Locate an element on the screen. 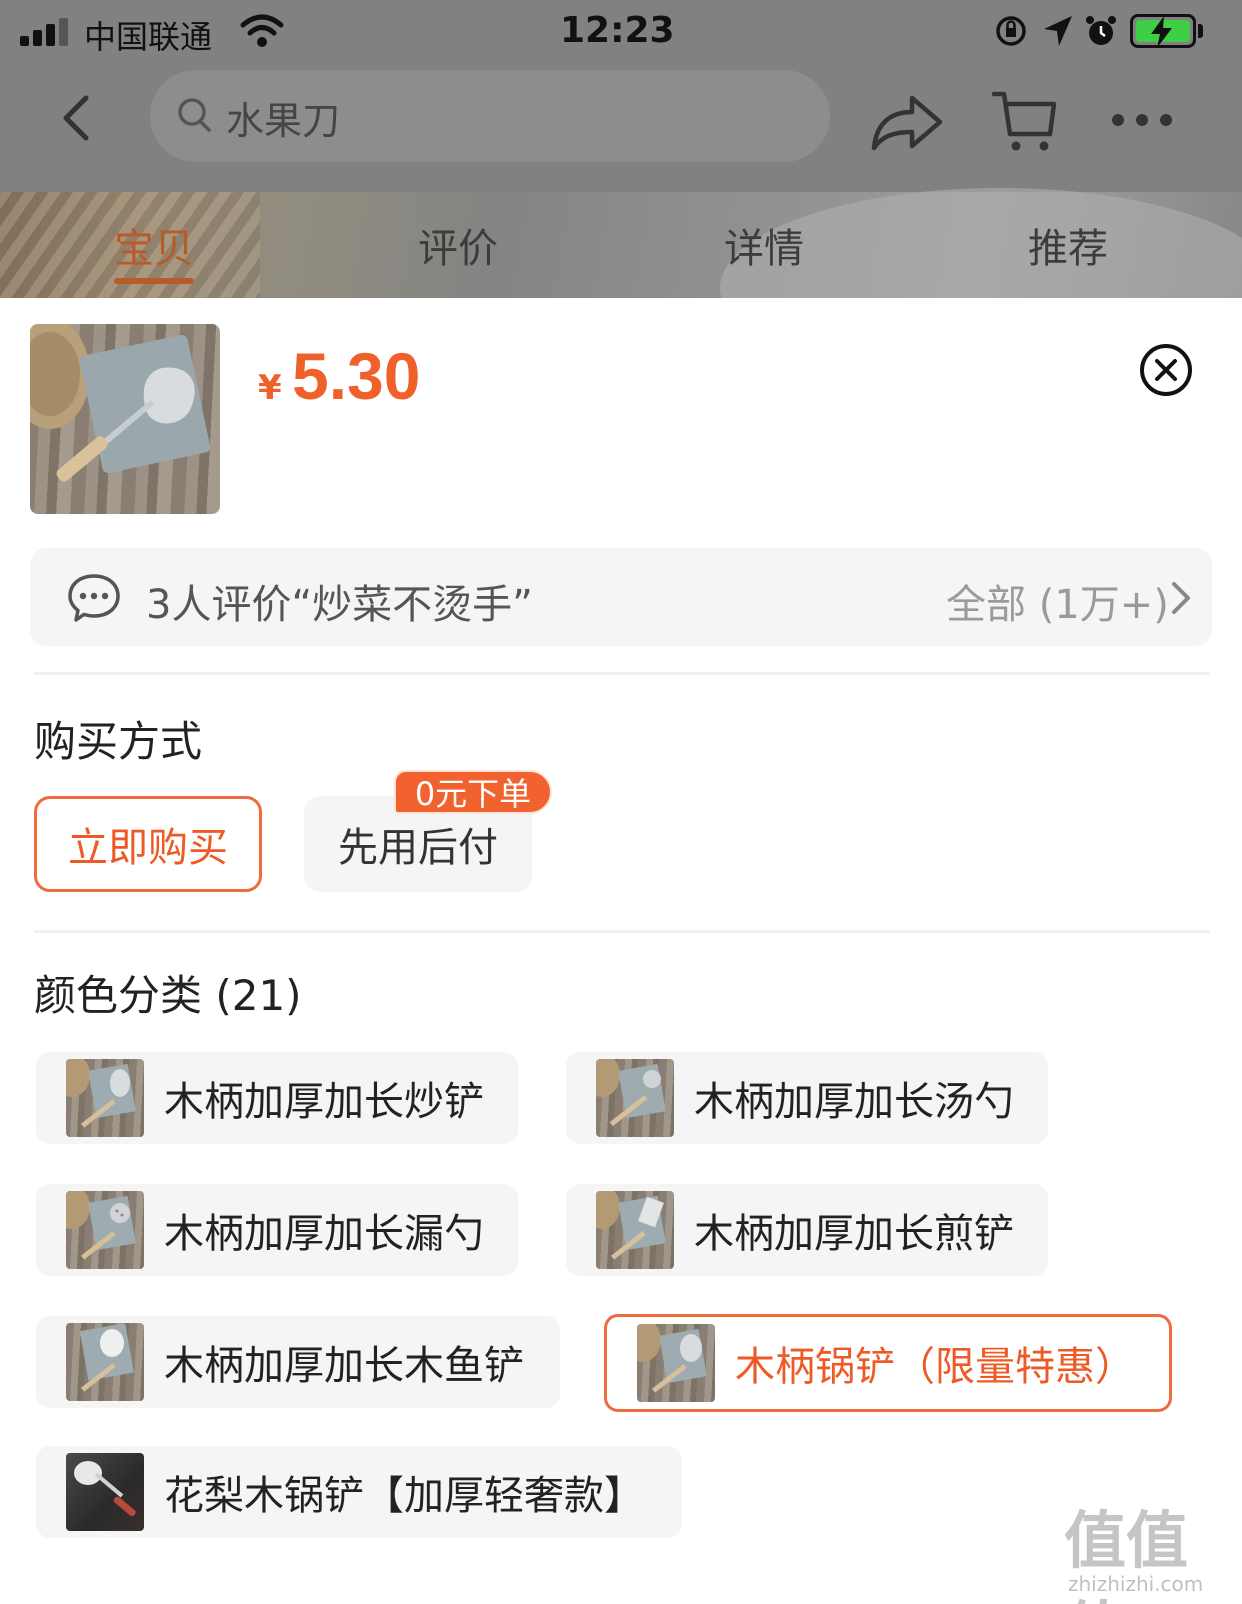 This screenshot has height=1604, width=1242. status-bar: 中国联通 12:23 is located at coordinates (621, 32).